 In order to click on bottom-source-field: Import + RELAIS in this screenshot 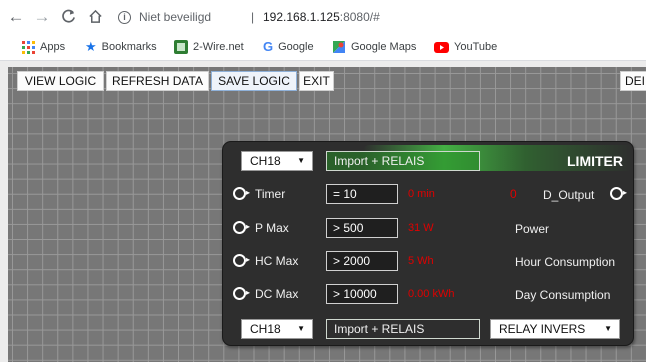, I will do `click(403, 329)`.